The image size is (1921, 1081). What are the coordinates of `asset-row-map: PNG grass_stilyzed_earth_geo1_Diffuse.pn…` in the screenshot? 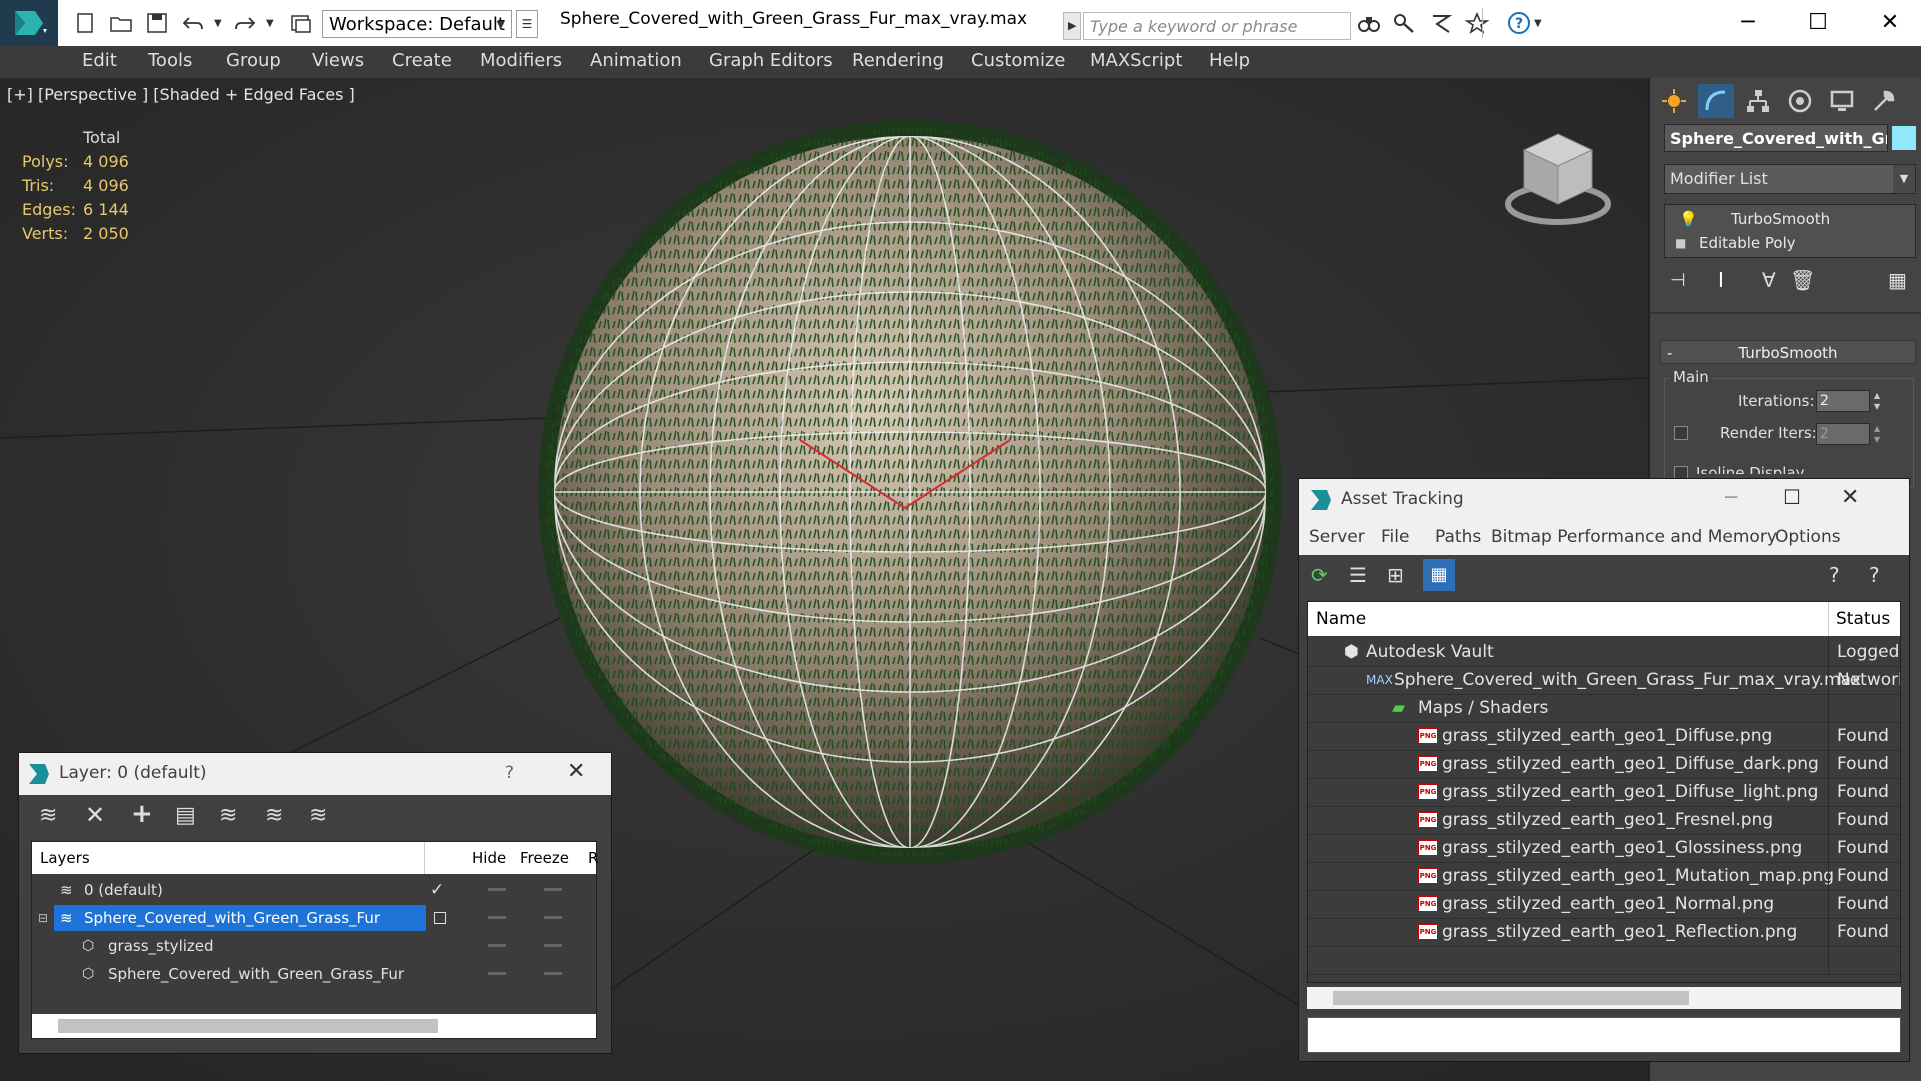 It's located at (1604, 736).